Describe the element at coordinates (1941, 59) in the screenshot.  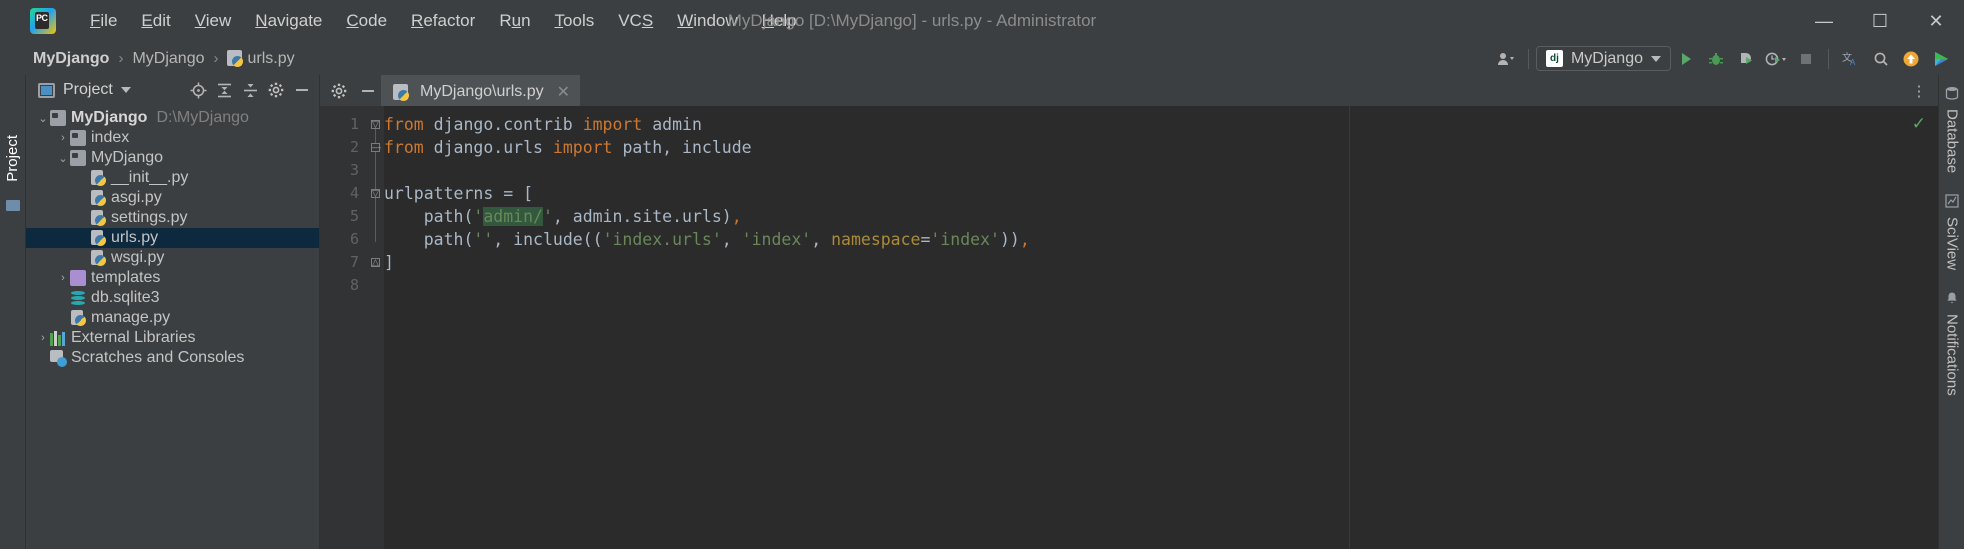
I see `colorful-play-icon` at that location.